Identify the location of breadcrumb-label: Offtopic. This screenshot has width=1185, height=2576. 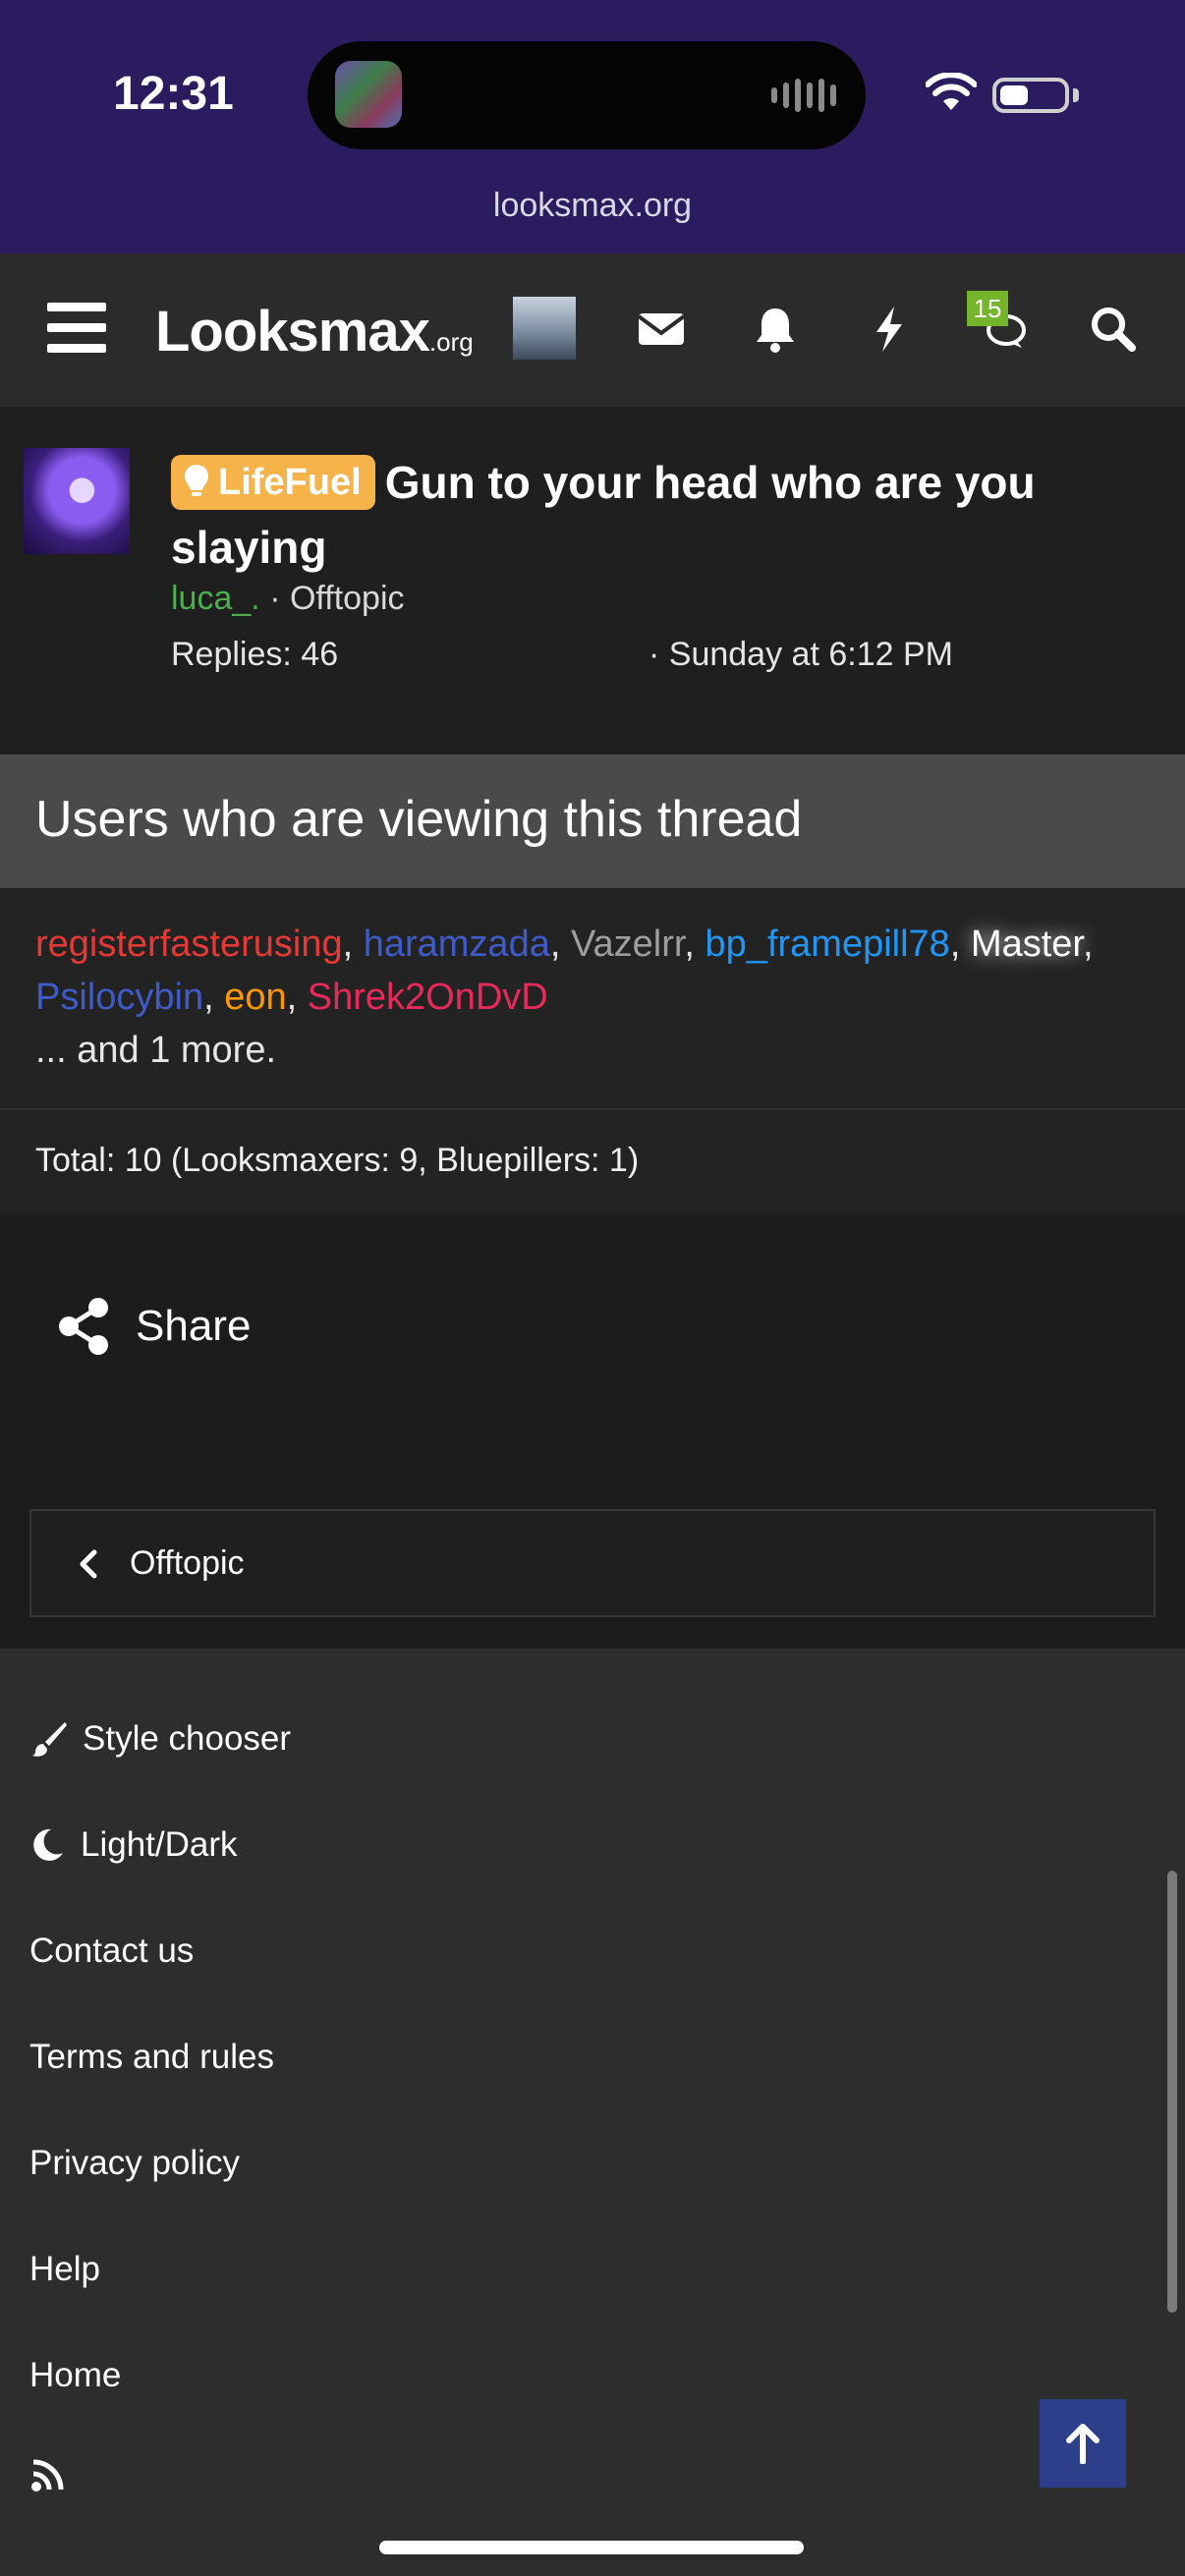
(187, 1563).